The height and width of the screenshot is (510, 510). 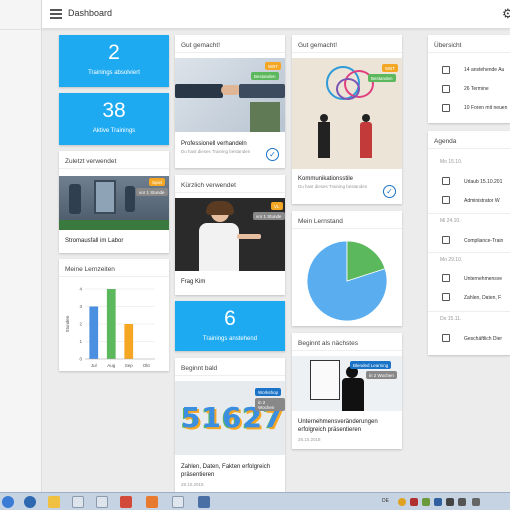 I want to click on learning-level-card: Mein Lernstand, so click(x=347, y=268).